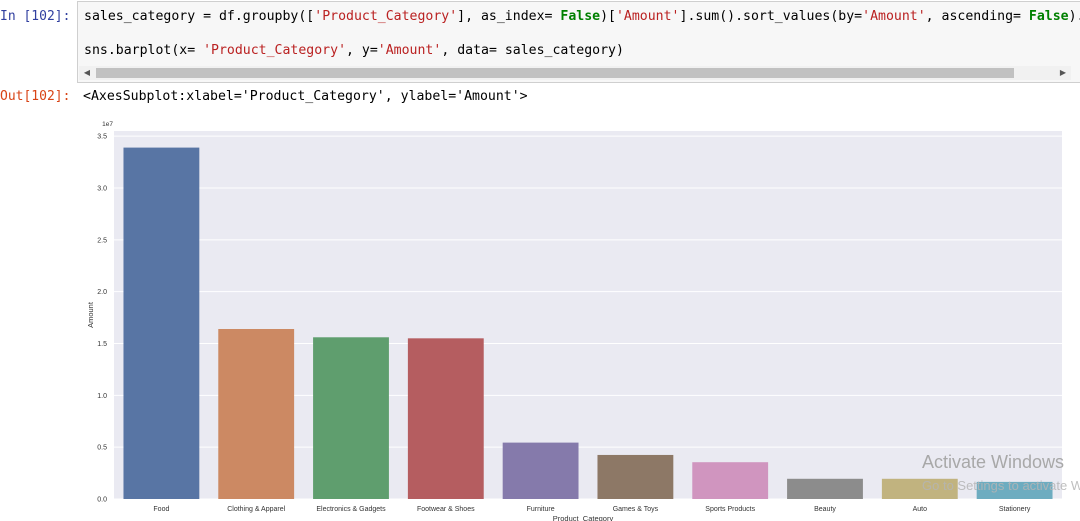  I want to click on y-tick-label: 2.0, so click(102, 292).